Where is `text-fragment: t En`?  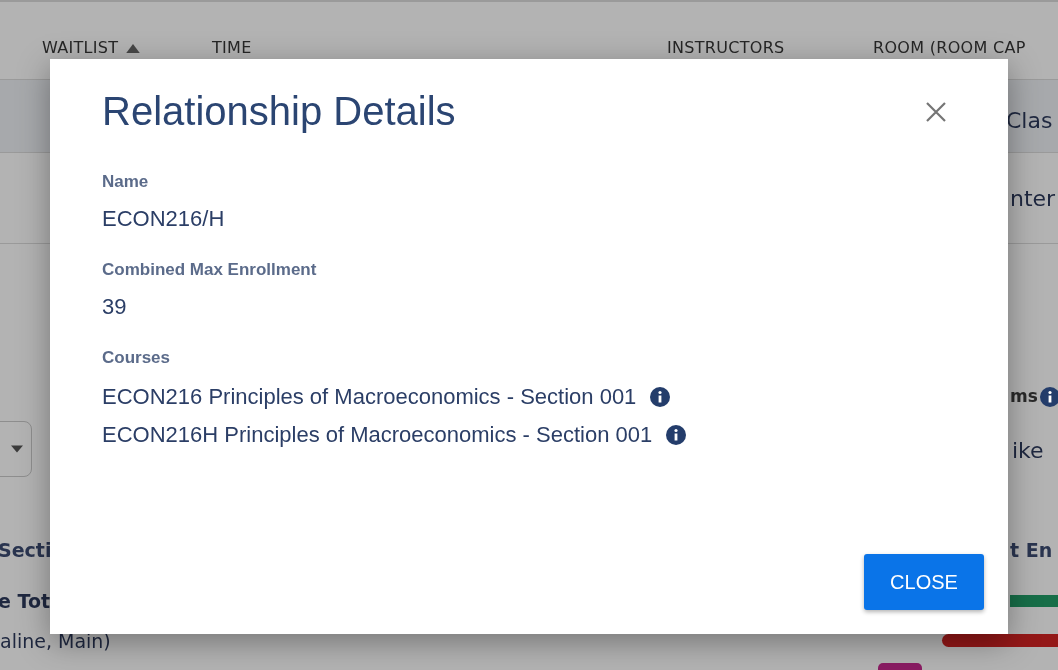
text-fragment: t En is located at coordinates (1031, 550).